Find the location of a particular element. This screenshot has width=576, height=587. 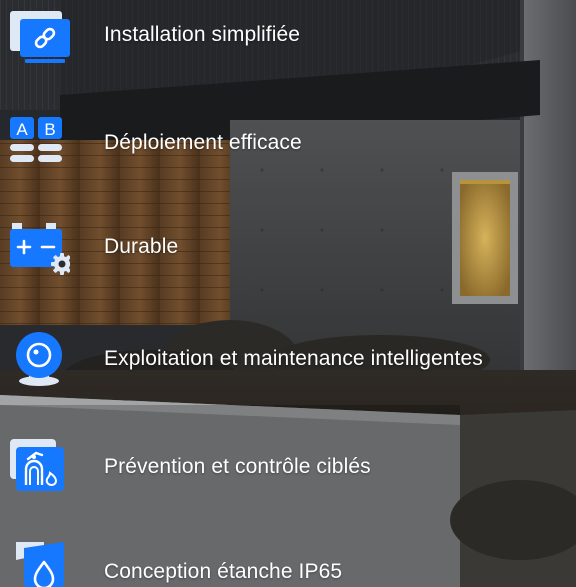

battery-gear-icon is located at coordinates (39, 247).